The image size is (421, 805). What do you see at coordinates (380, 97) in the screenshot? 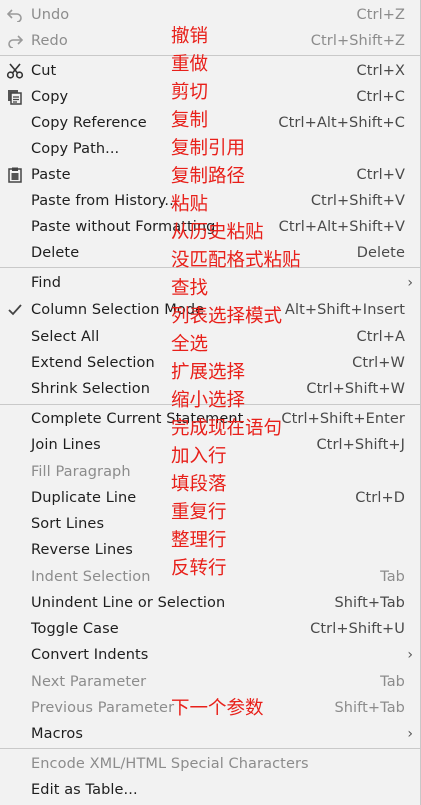
I see `menu-item-shortcut: Ctrl+C` at bounding box center [380, 97].